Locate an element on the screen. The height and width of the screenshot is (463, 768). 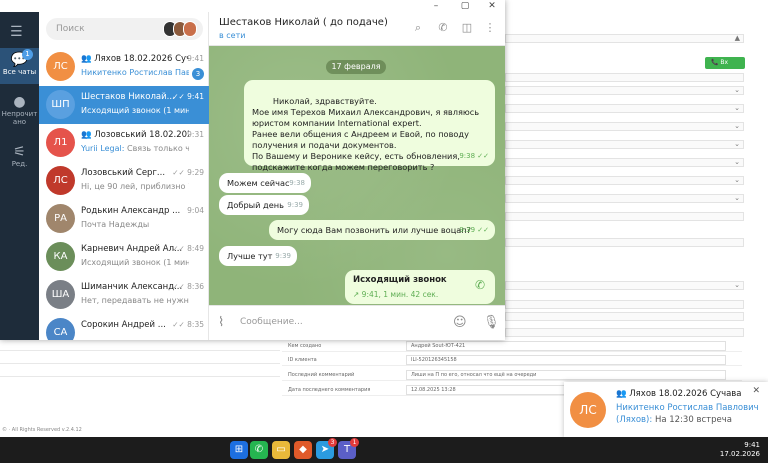
crm-call-button: 📞 Вх is located at coordinates (725, 63).